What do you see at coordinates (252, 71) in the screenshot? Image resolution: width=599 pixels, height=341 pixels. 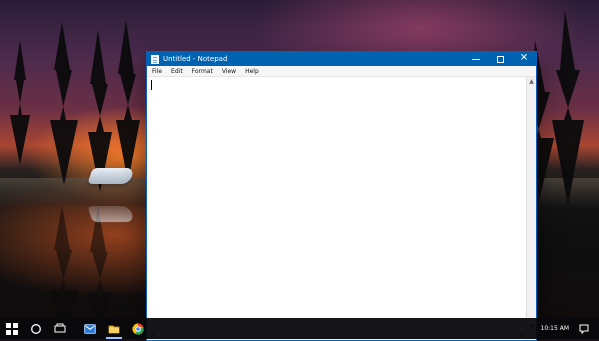 I see `menu-help: Help` at bounding box center [252, 71].